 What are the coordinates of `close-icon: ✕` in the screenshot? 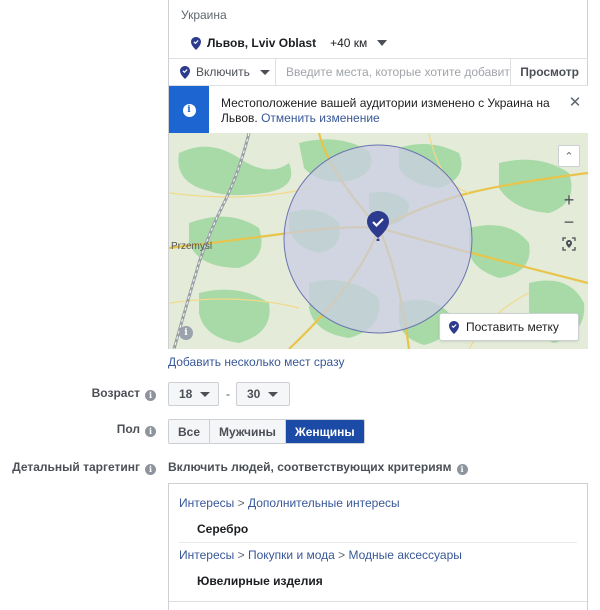 It's located at (575, 102).